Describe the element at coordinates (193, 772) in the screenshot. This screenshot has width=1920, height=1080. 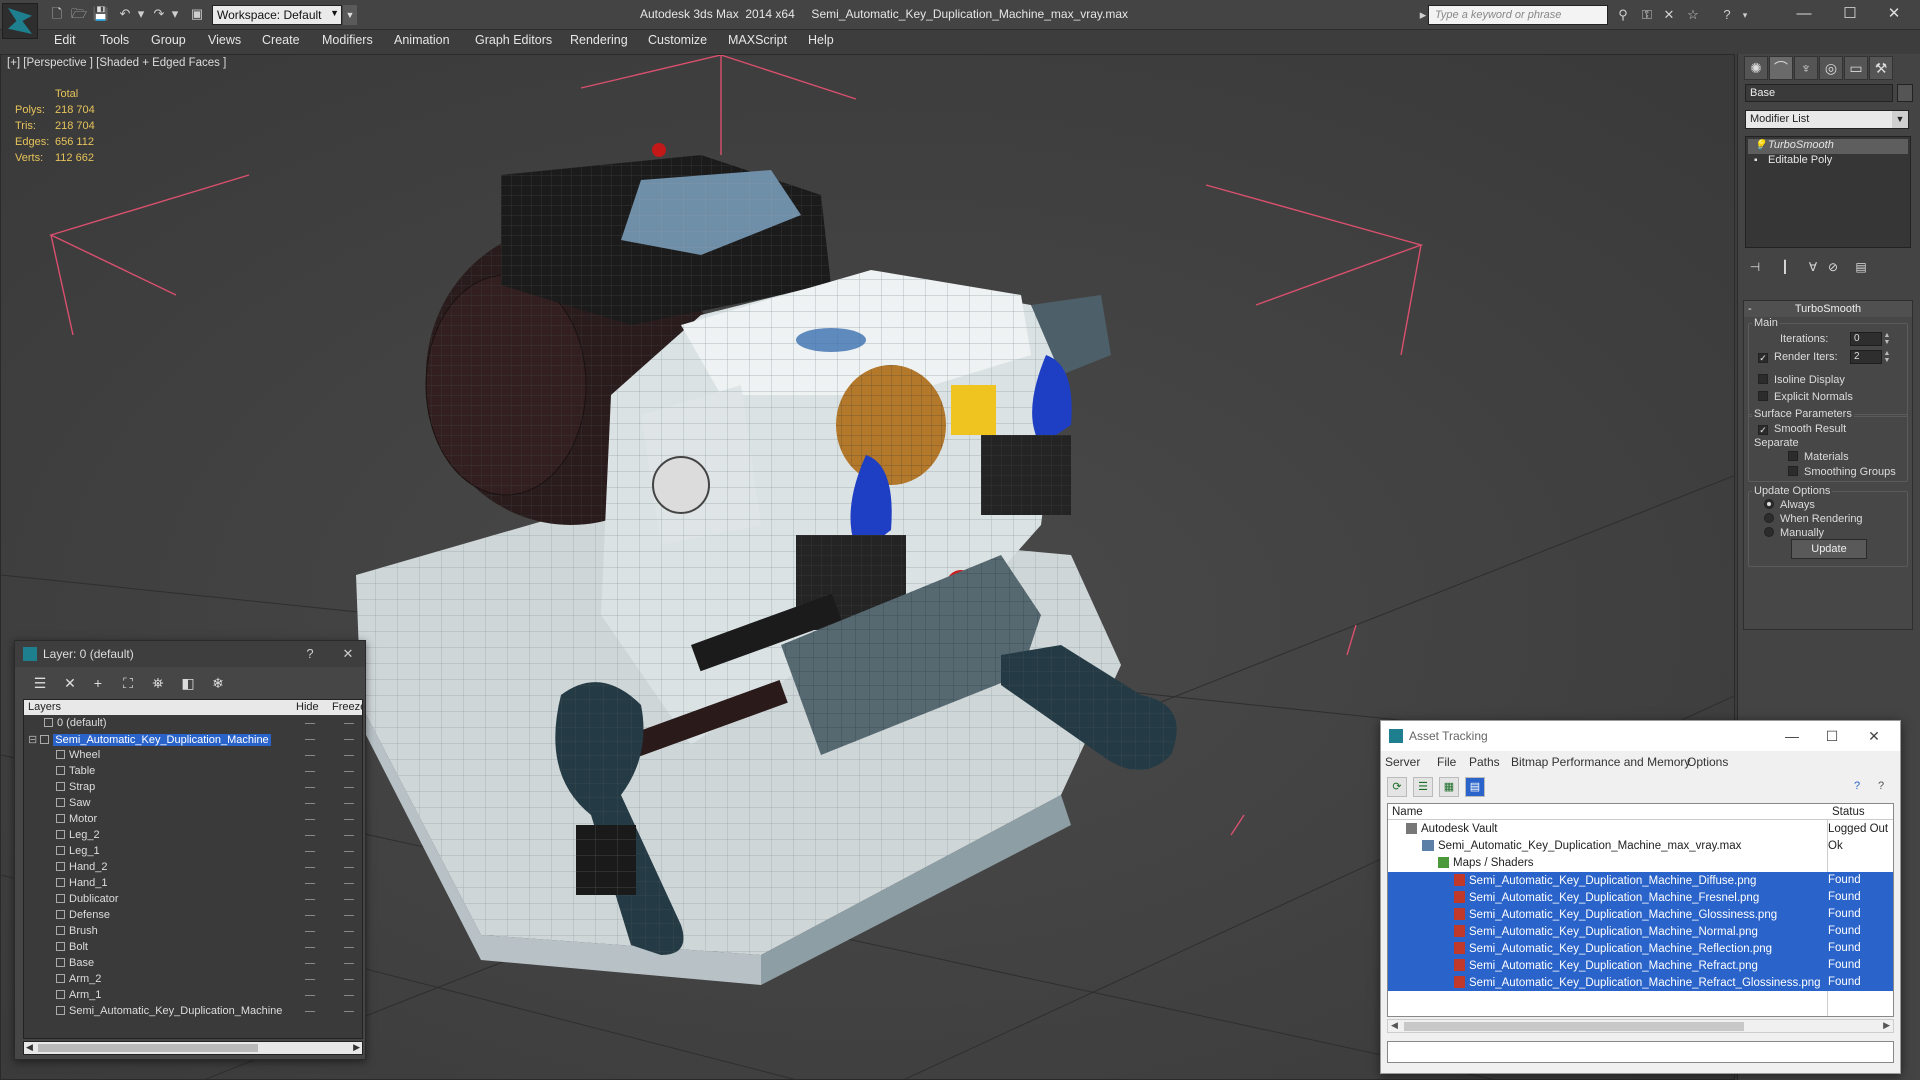
I see `object-row: Table` at that location.